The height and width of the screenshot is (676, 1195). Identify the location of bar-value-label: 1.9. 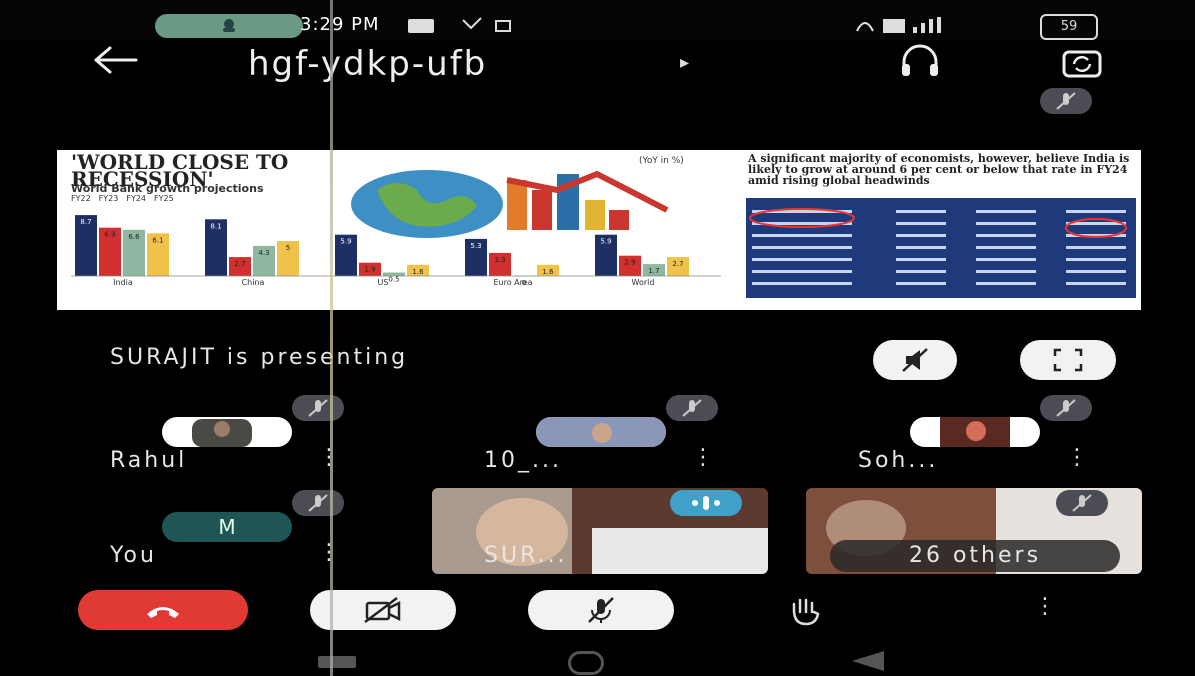
(369, 270).